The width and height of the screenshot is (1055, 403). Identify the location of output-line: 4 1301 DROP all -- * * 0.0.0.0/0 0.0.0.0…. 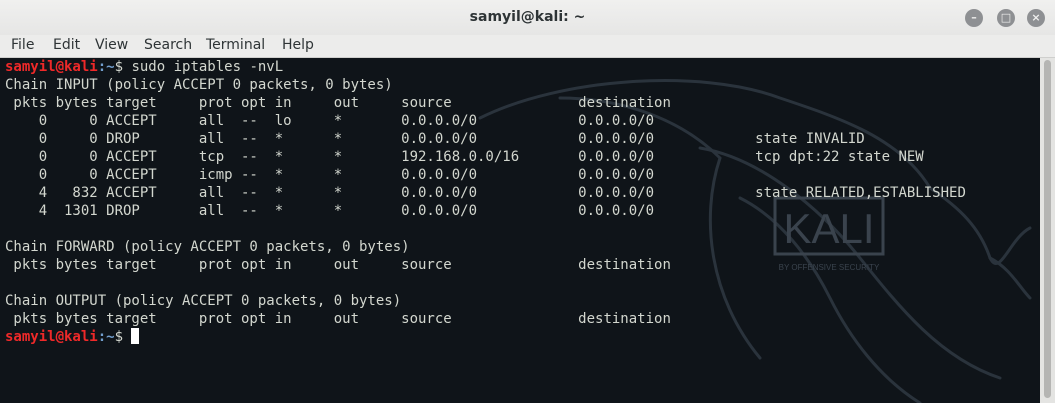
(330, 211).